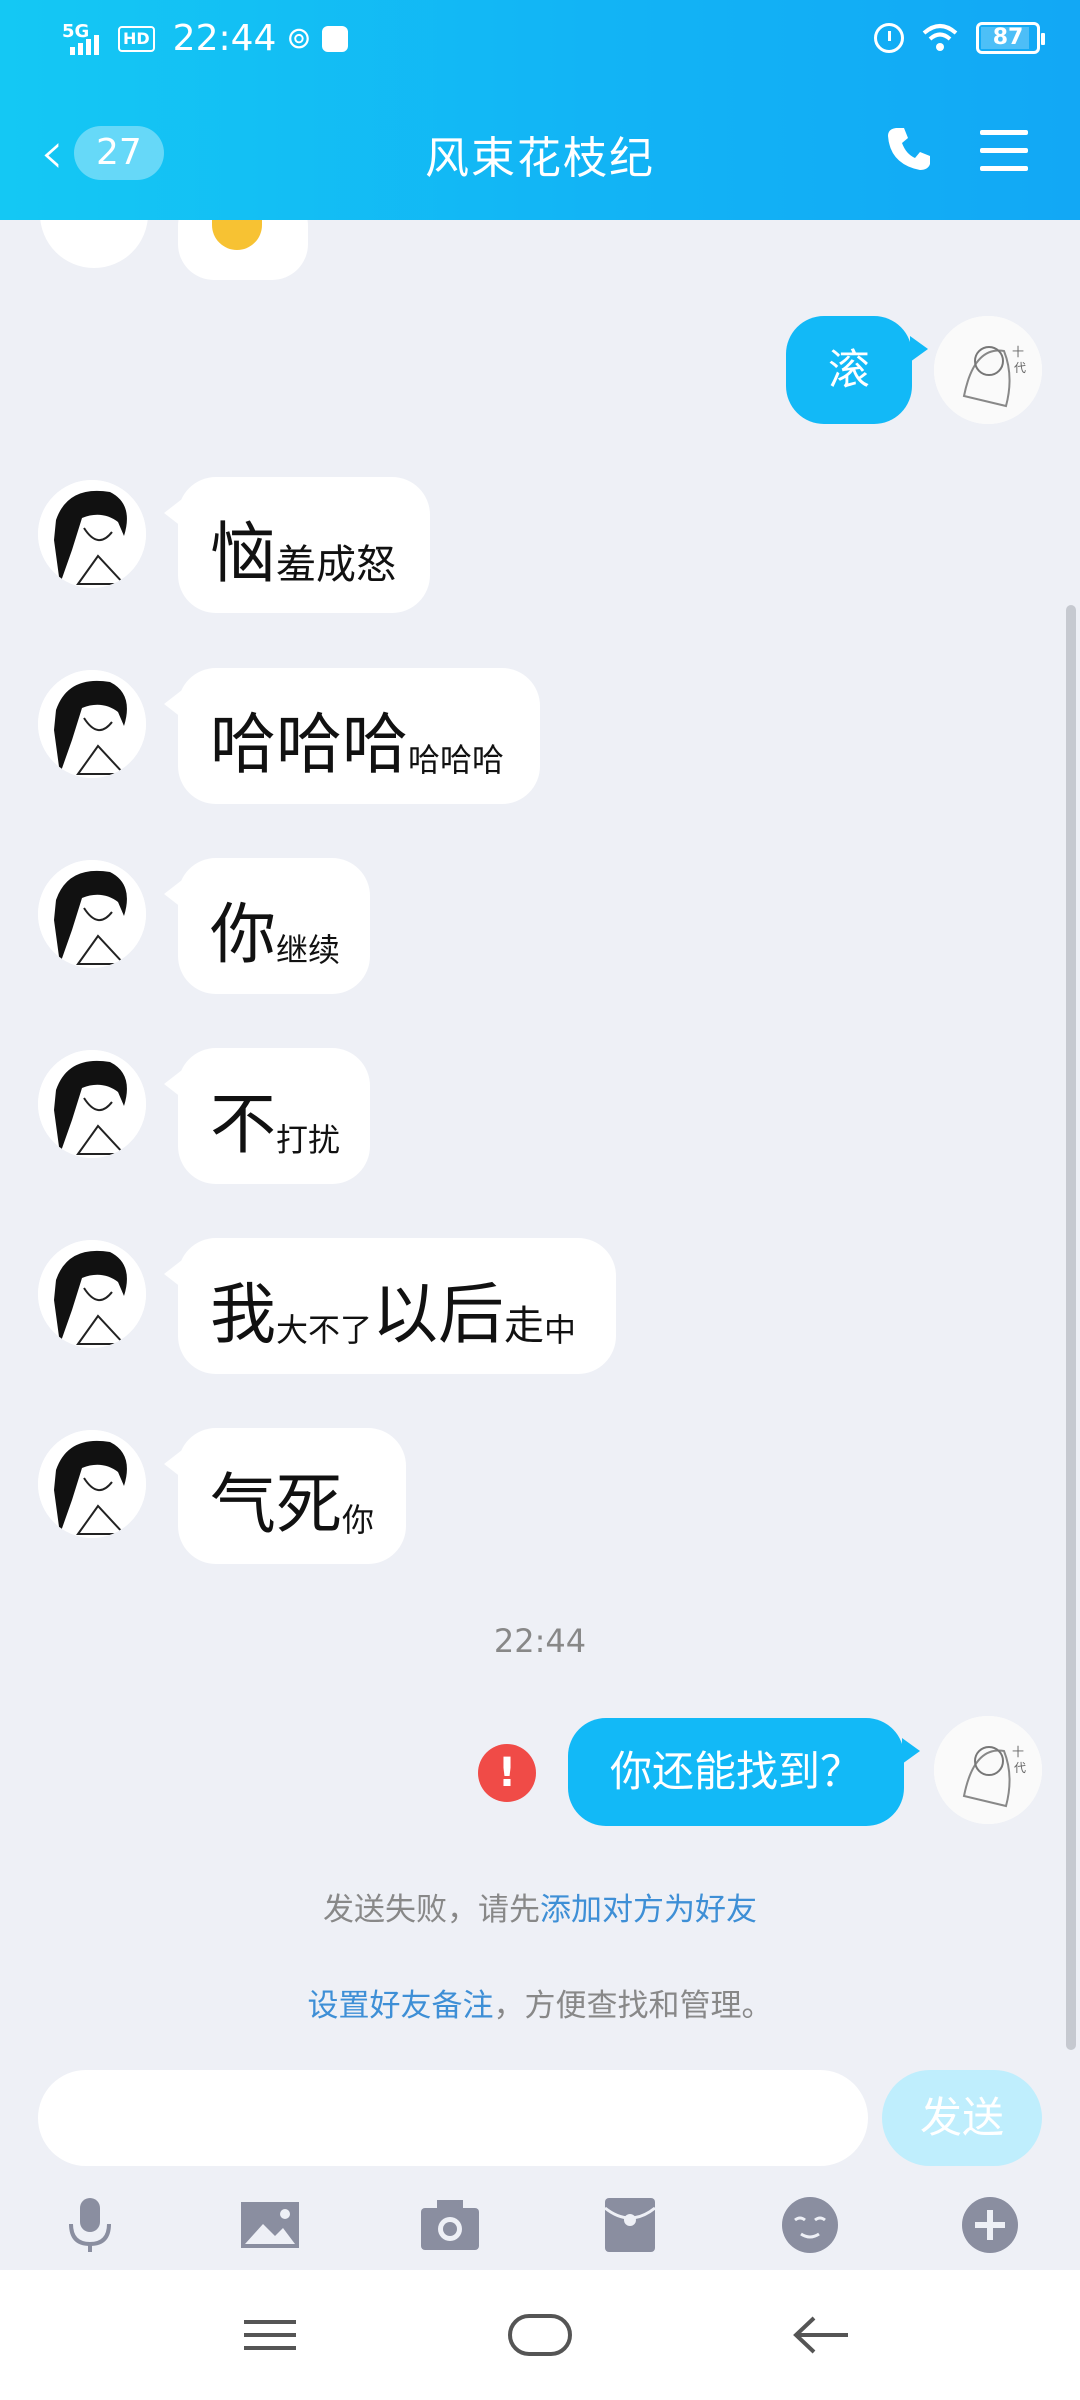 This screenshot has width=1080, height=2400. I want to click on battery-level: 87, so click(1008, 37).